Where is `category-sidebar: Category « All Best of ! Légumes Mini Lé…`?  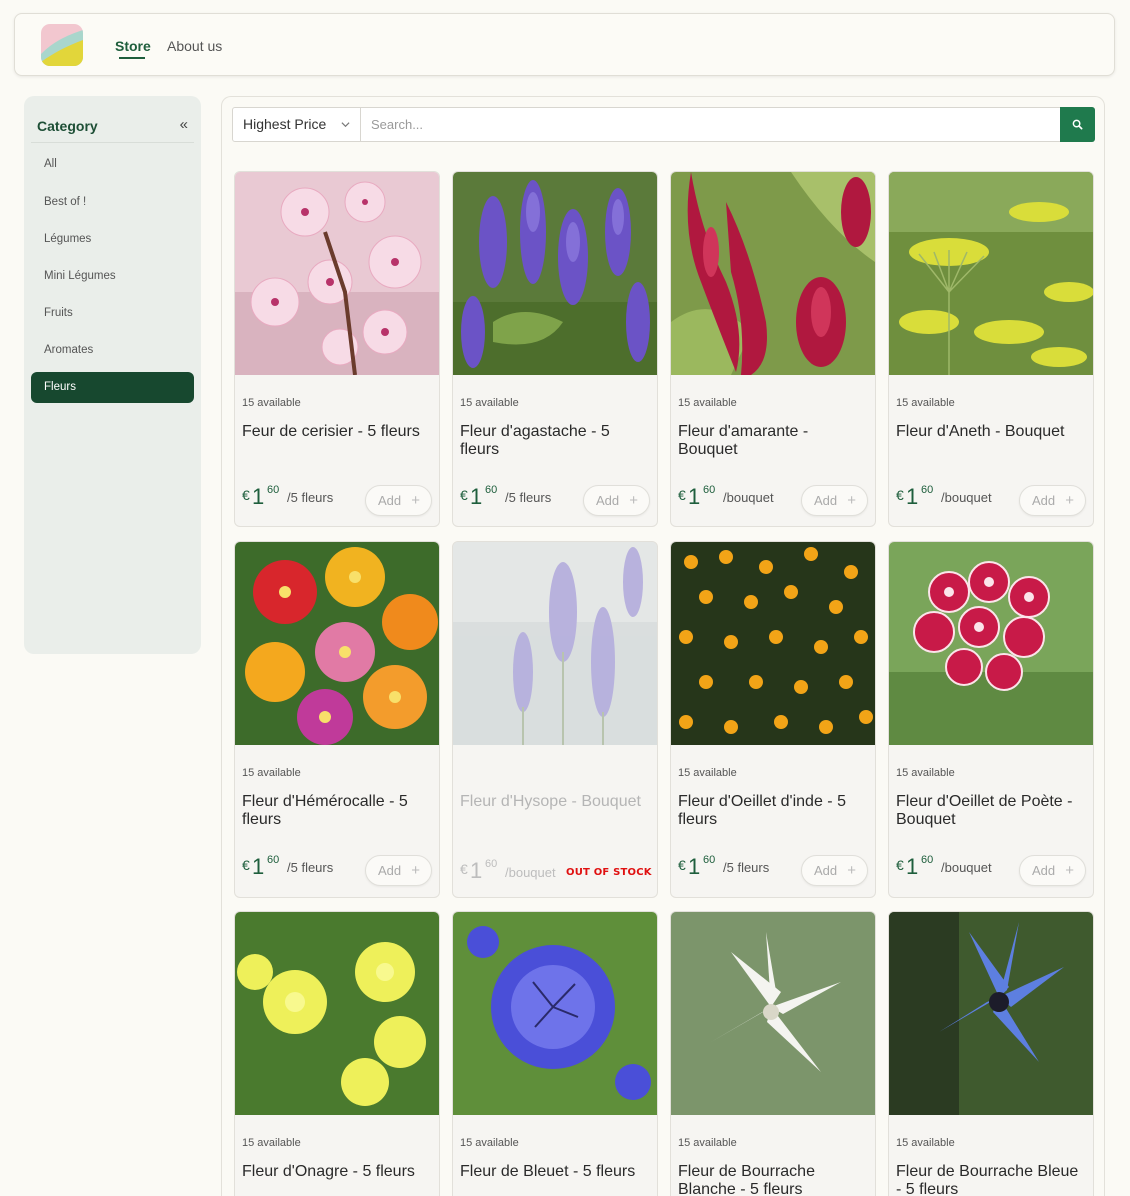
category-sidebar: Category « All Best of ! Légumes Mini Lé… is located at coordinates (112, 375).